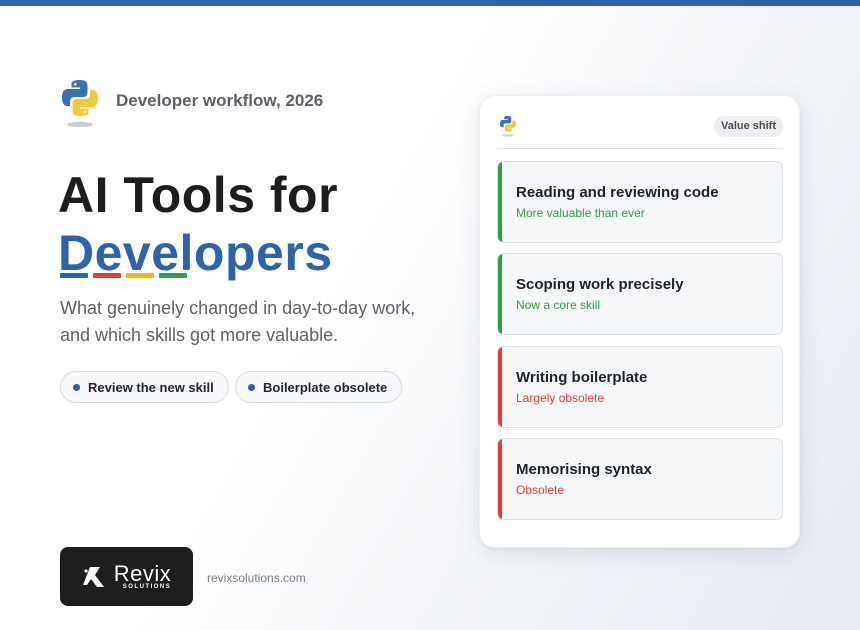 This screenshot has width=860, height=630. Describe the element at coordinates (584, 469) in the screenshot. I see `item-title: Memorising syntax` at that location.